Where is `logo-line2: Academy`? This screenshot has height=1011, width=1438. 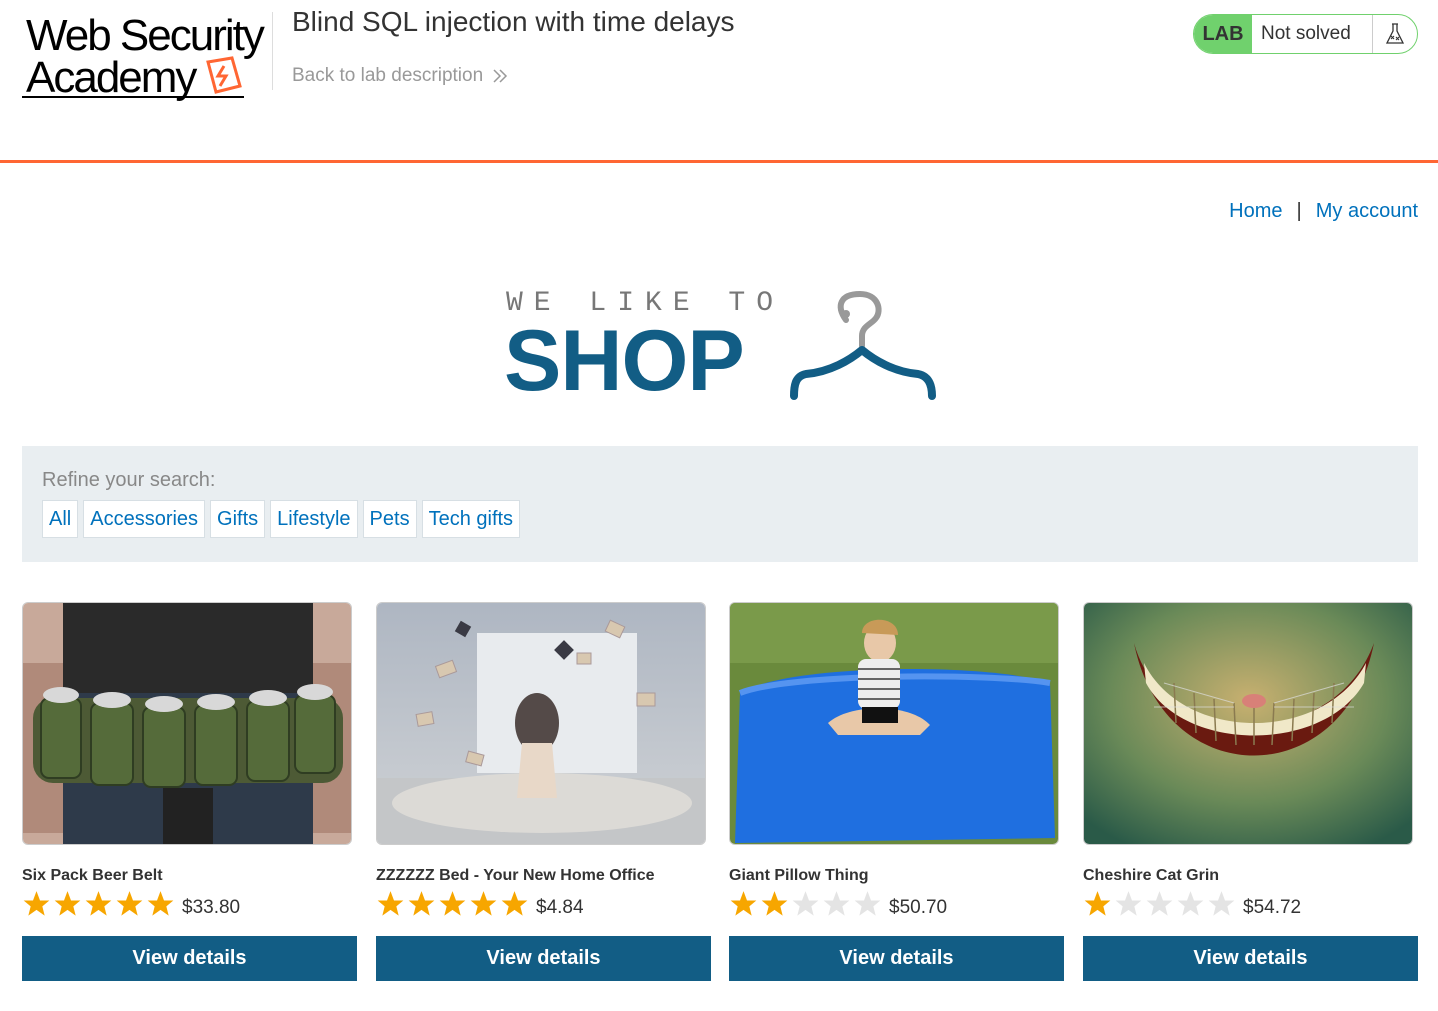 logo-line2: Academy is located at coordinates (111, 77).